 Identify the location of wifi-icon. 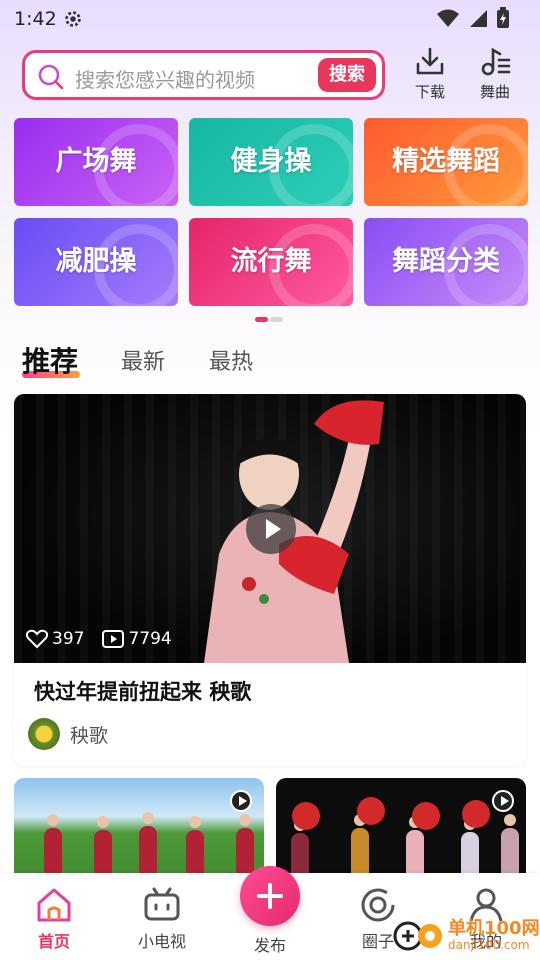
(448, 18).